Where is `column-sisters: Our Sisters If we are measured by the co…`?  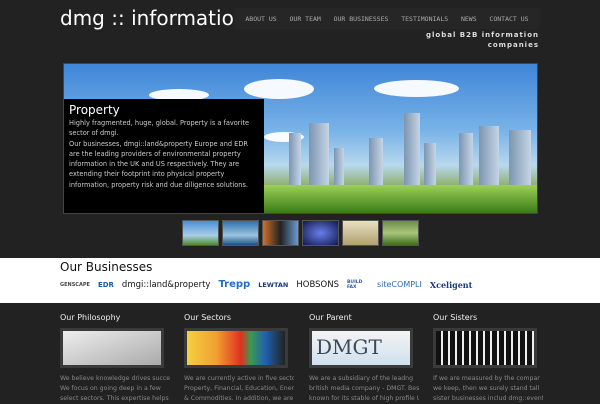 column-sisters: Our Sisters If we are measured by the co… is located at coordinates (488, 358).